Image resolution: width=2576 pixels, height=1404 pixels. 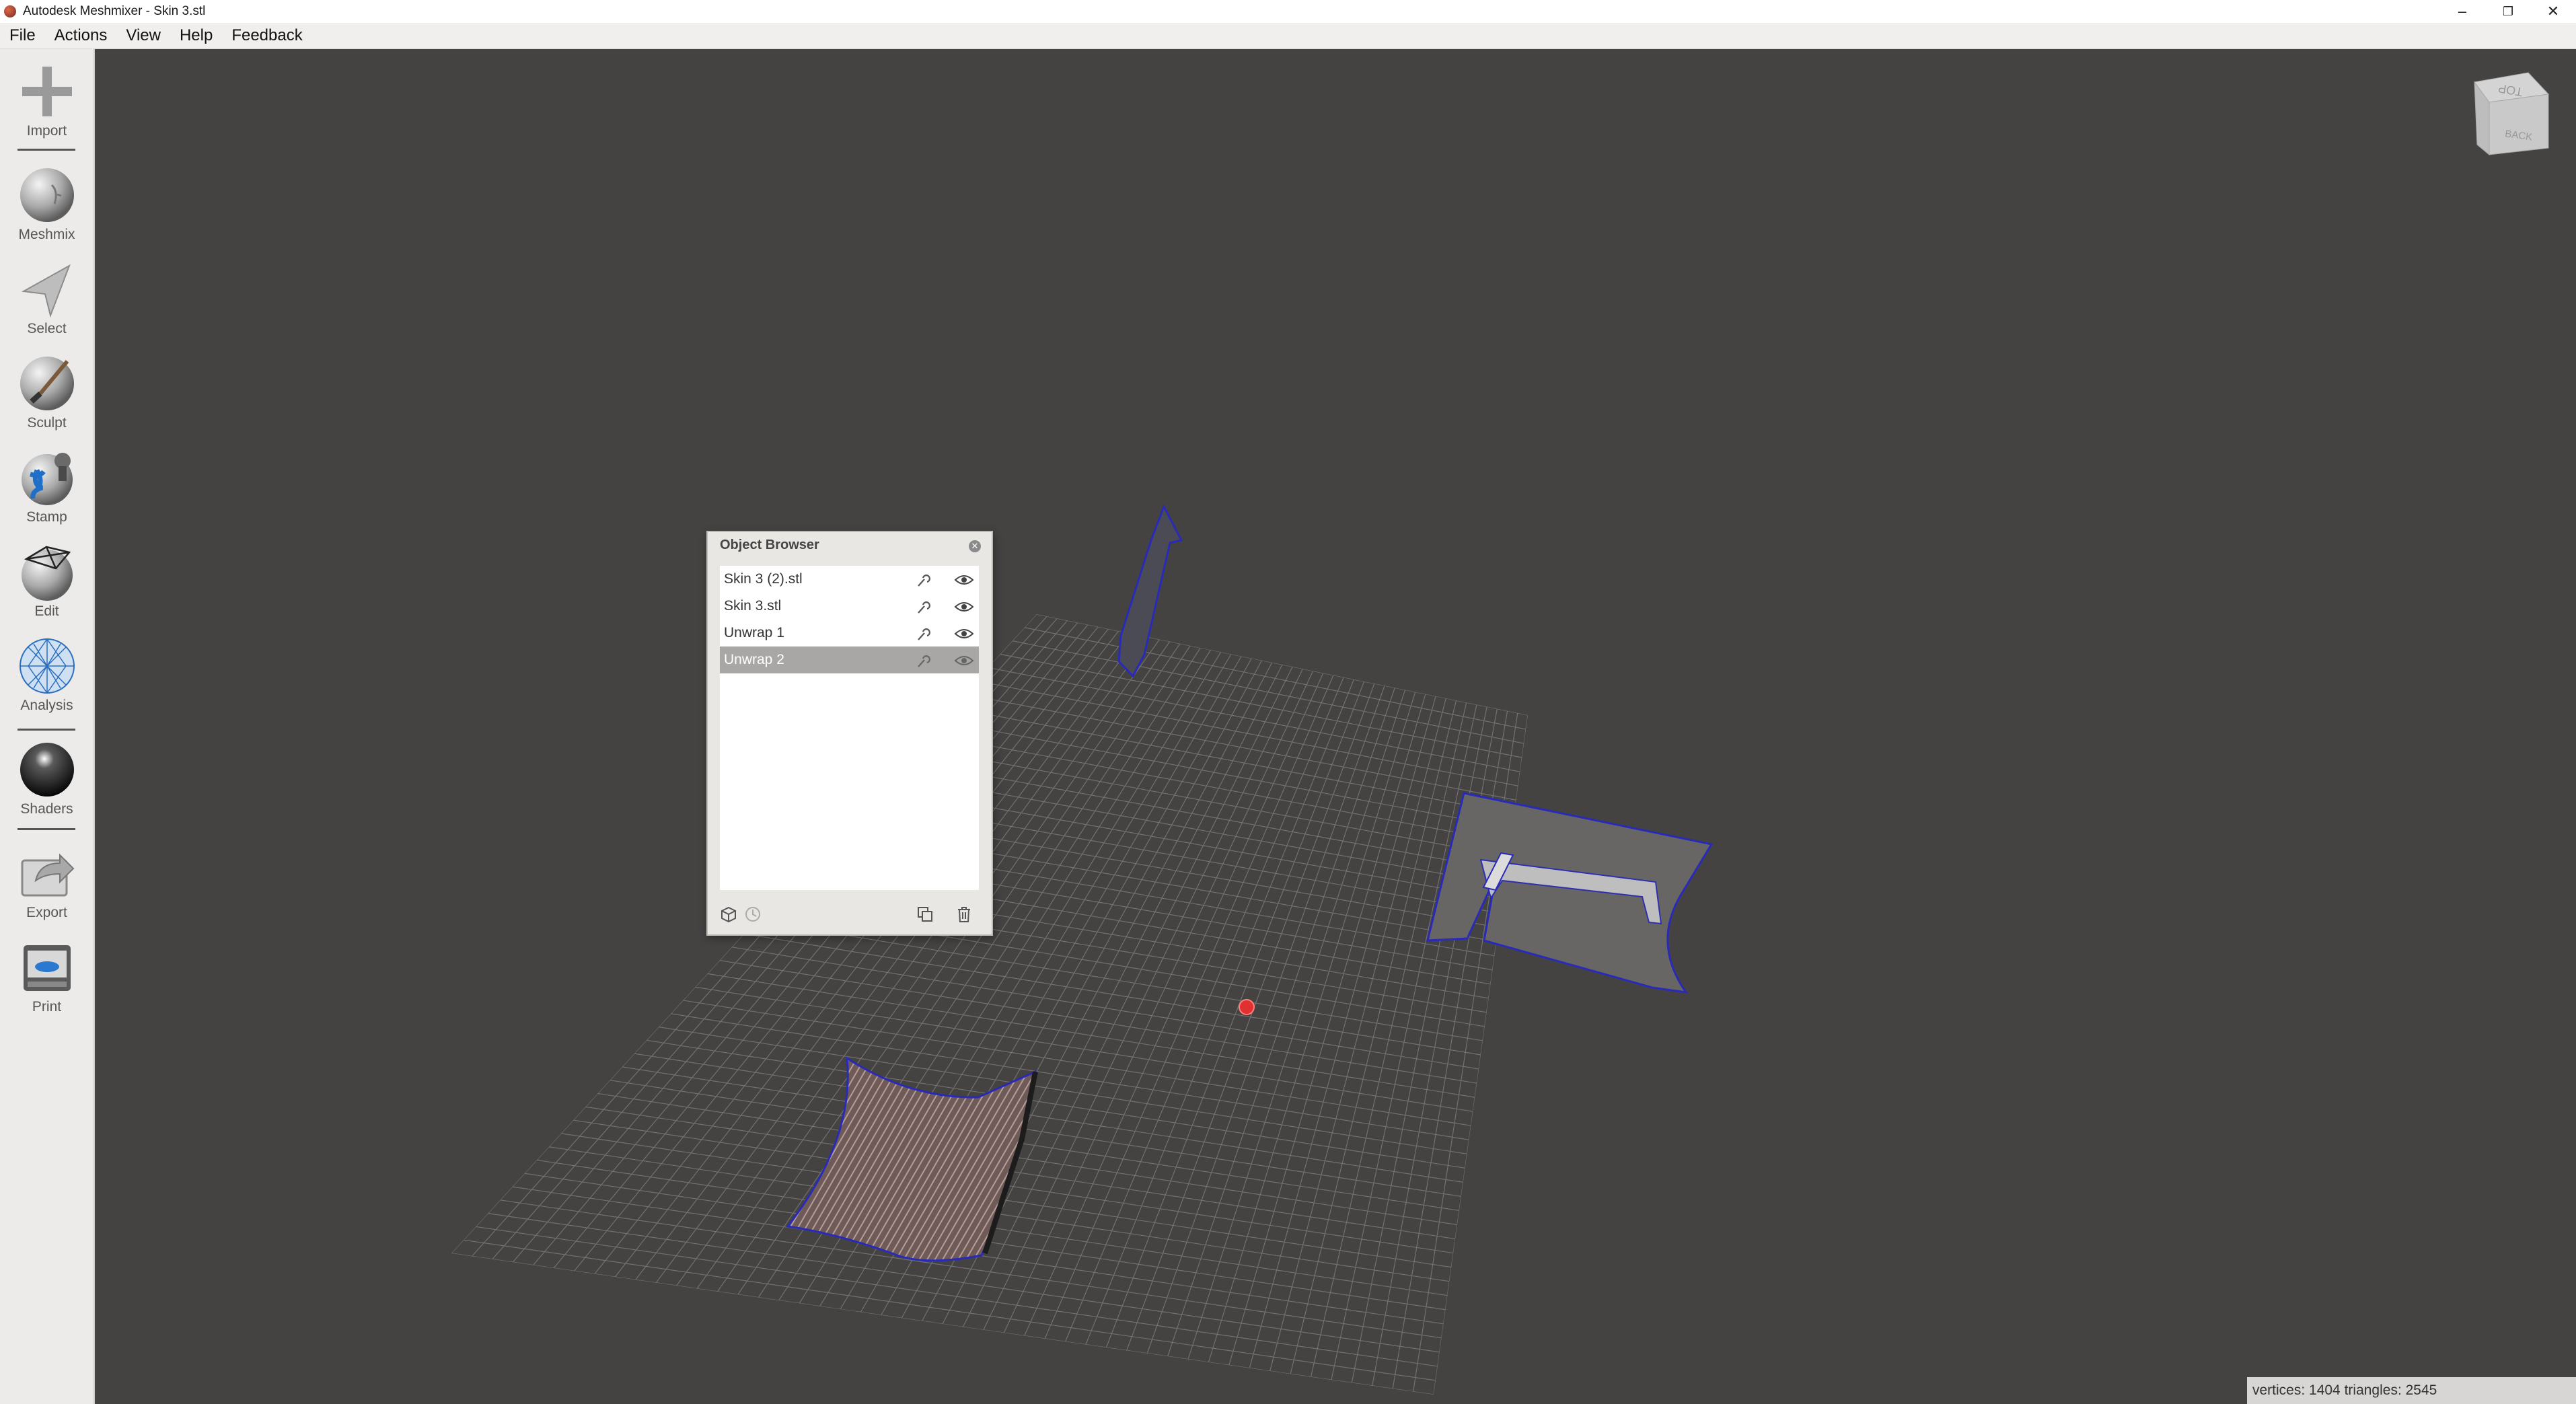 I want to click on minimize-icon: –, so click(x=2462, y=11).